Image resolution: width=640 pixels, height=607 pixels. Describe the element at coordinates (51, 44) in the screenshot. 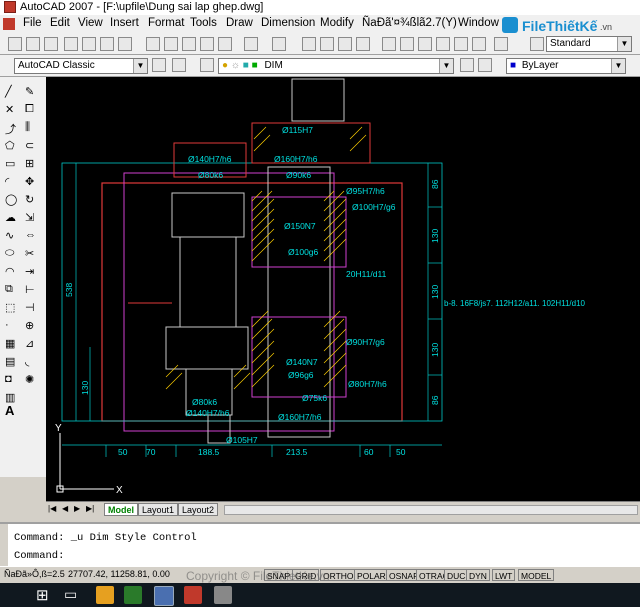

I see `save-icon` at that location.